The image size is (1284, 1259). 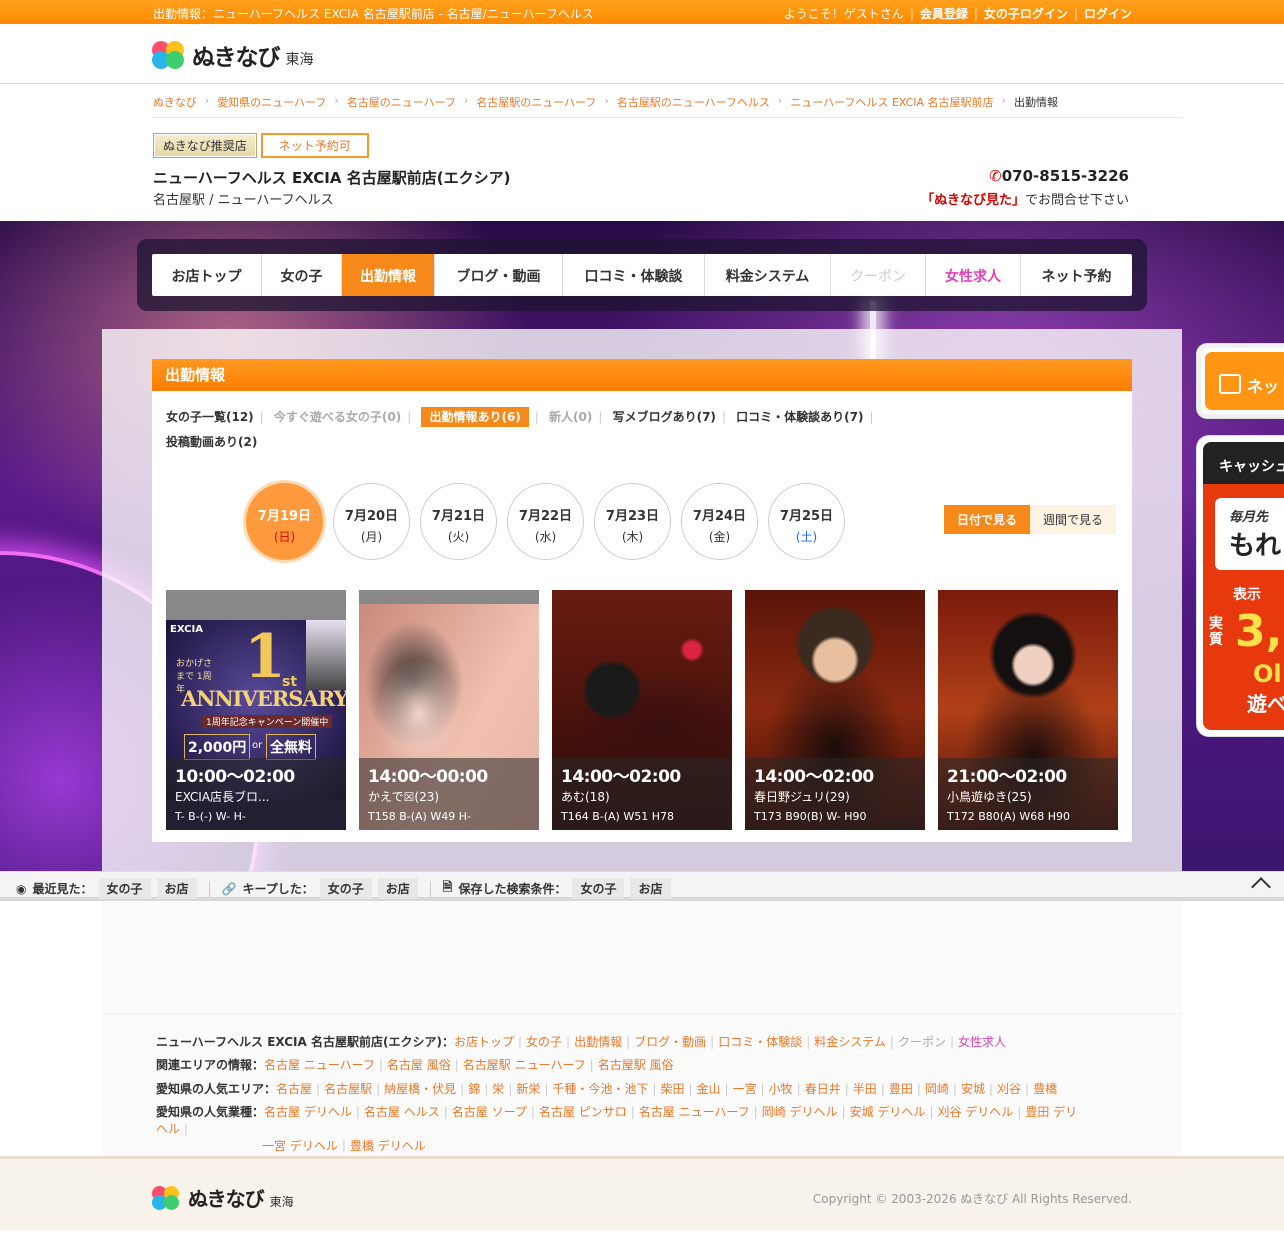 What do you see at coordinates (211, 442) in the screenshot?
I see `filter-video: 投稿動画あり(2)` at bounding box center [211, 442].